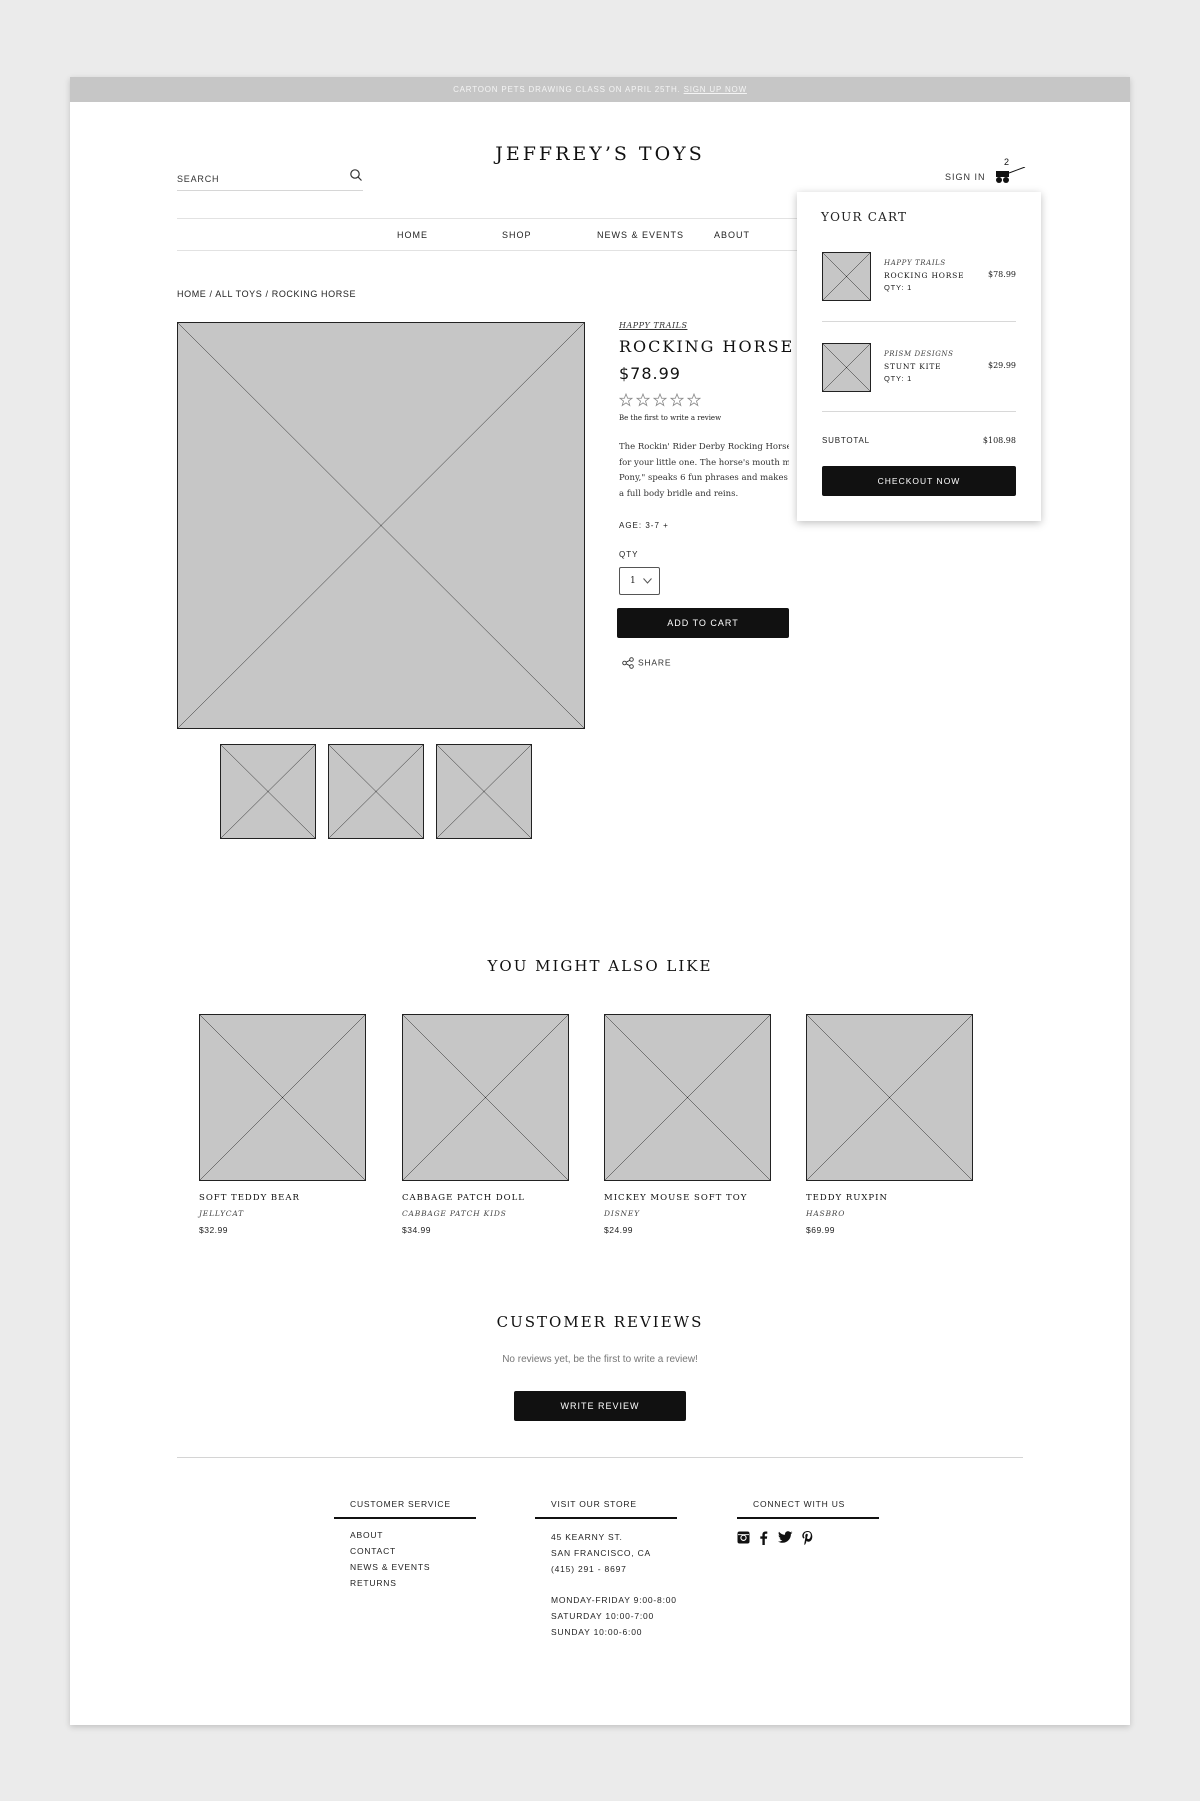 The height and width of the screenshot is (1801, 1200). What do you see at coordinates (633, 581) in the screenshot?
I see `qty-value: 1` at bounding box center [633, 581].